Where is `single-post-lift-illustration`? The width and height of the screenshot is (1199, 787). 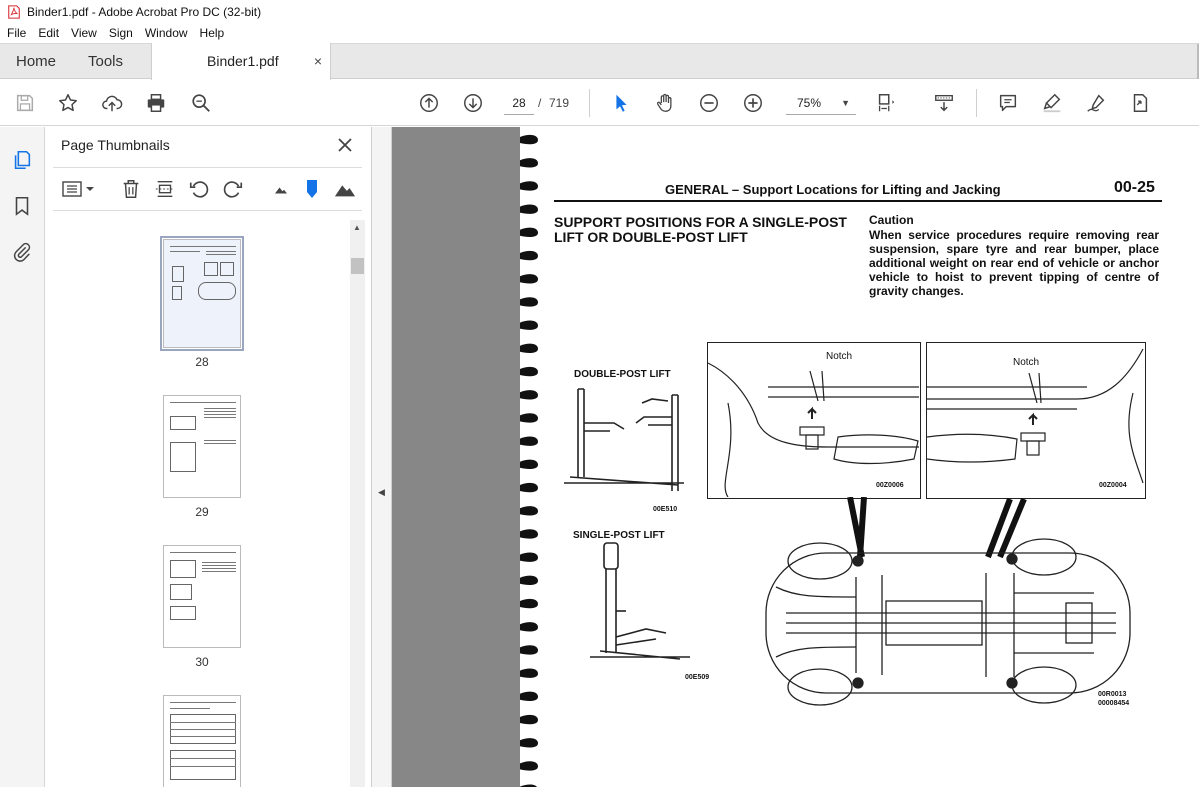
single-post-lift-illustration is located at coordinates (640, 601).